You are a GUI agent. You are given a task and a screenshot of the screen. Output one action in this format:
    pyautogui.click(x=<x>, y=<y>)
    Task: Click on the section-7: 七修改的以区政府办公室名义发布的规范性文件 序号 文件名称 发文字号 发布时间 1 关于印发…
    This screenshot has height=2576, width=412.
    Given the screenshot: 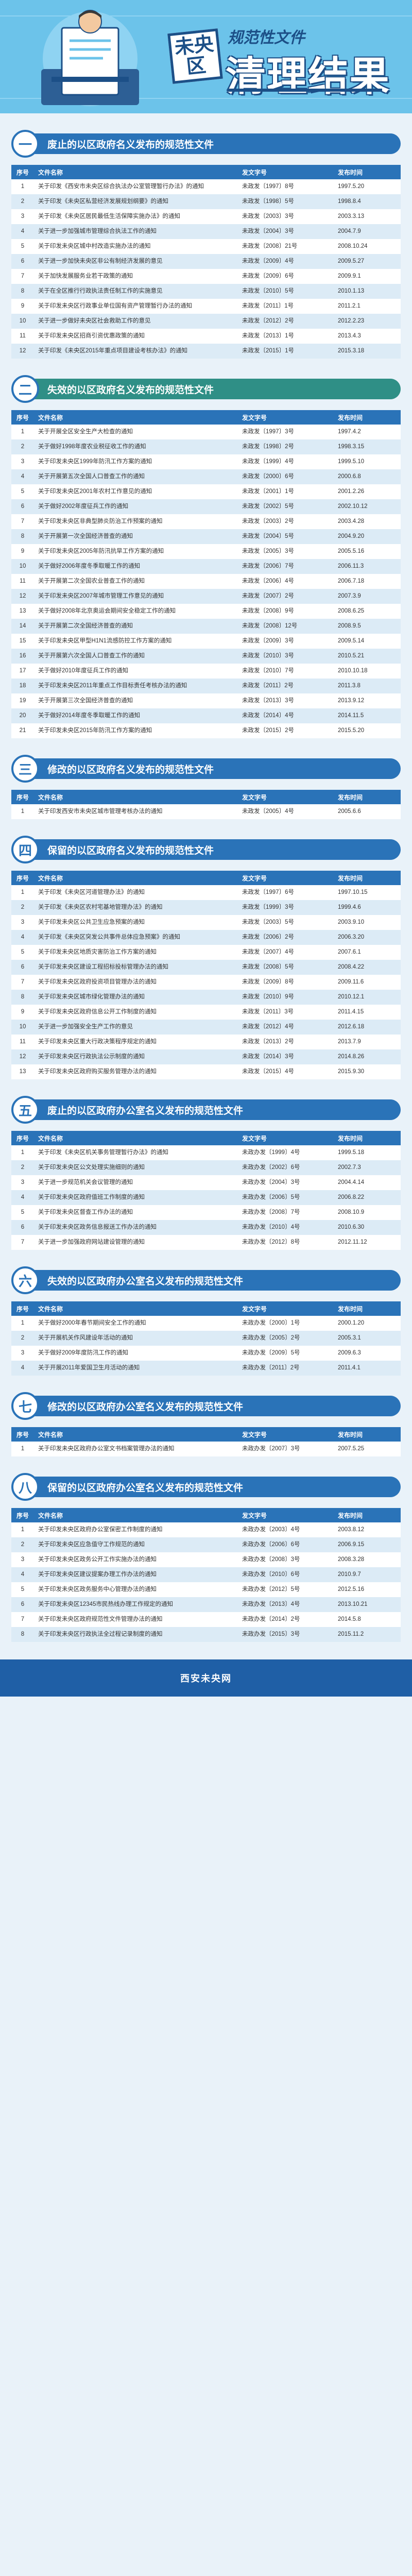 What is the action you would take?
    pyautogui.click(x=206, y=1424)
    